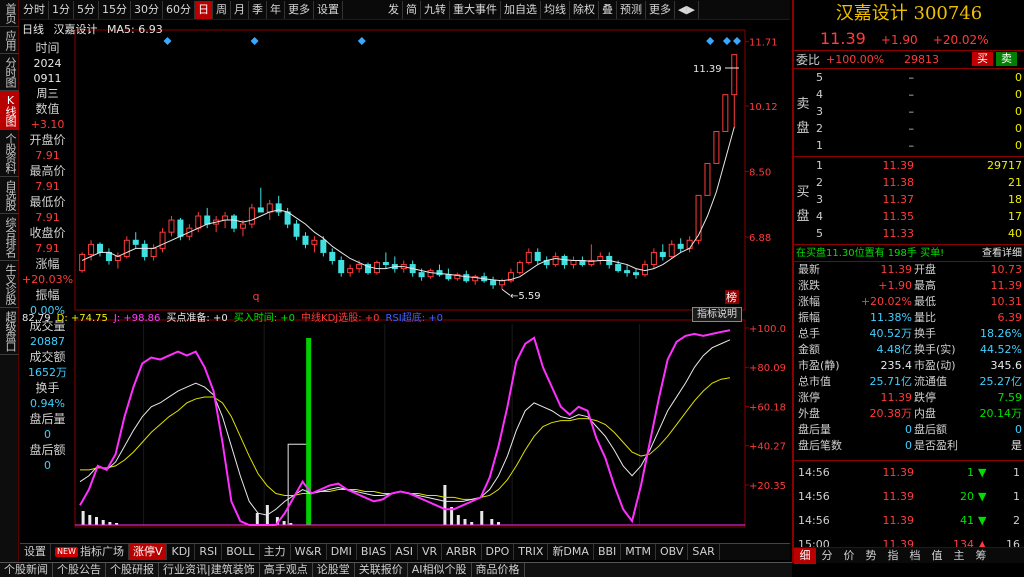 This screenshot has height=577, width=1024. What do you see at coordinates (115, 10) in the screenshot?
I see `period-button: 15分` at bounding box center [115, 10].